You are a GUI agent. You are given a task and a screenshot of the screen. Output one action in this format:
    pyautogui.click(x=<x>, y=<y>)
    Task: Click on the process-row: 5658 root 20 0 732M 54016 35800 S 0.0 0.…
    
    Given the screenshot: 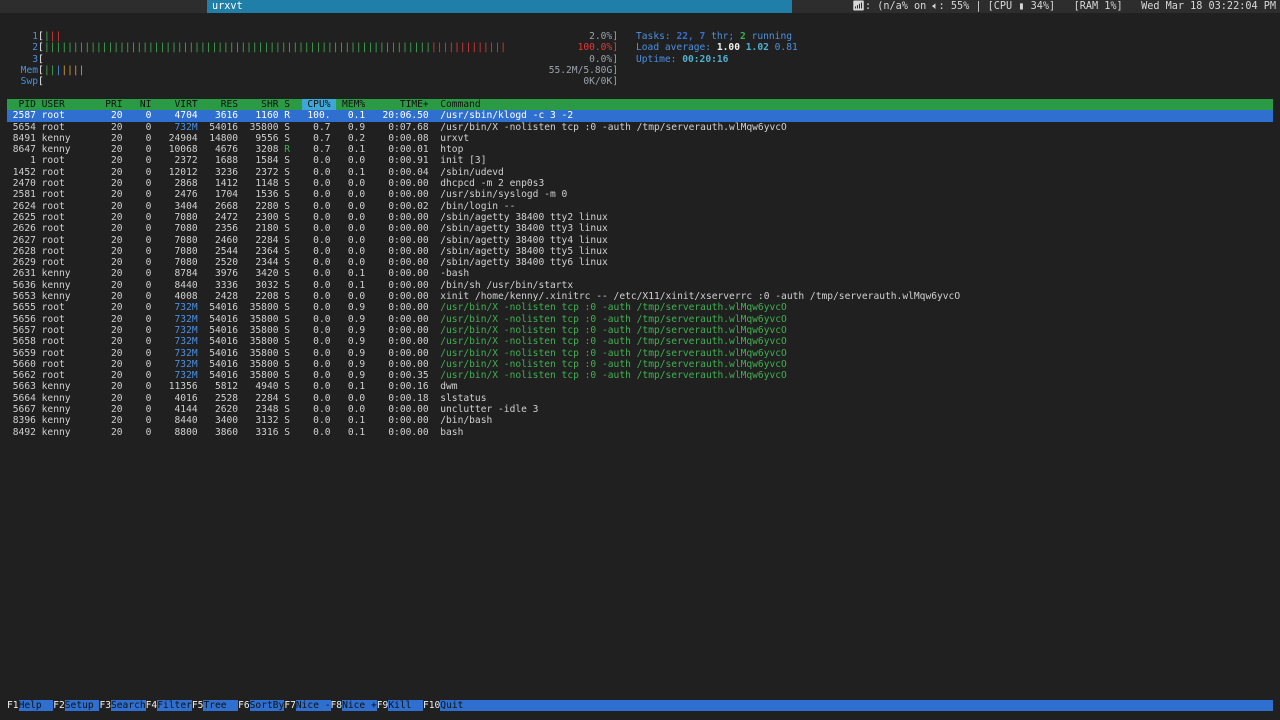 What is the action you would take?
    pyautogui.click(x=640, y=341)
    